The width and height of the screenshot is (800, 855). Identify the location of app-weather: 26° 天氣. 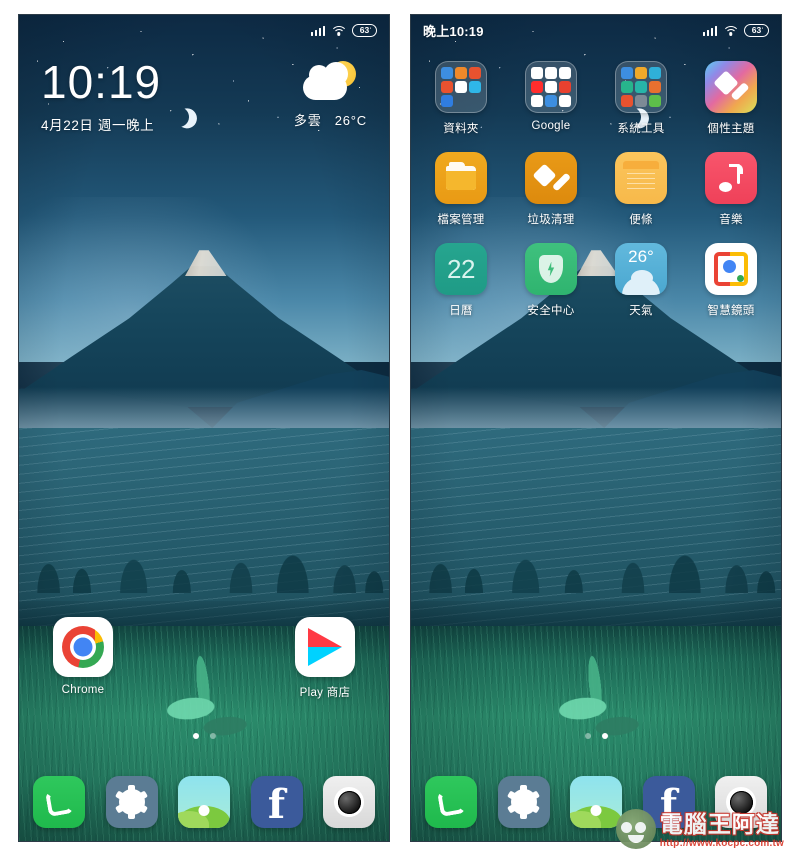
(641, 280).